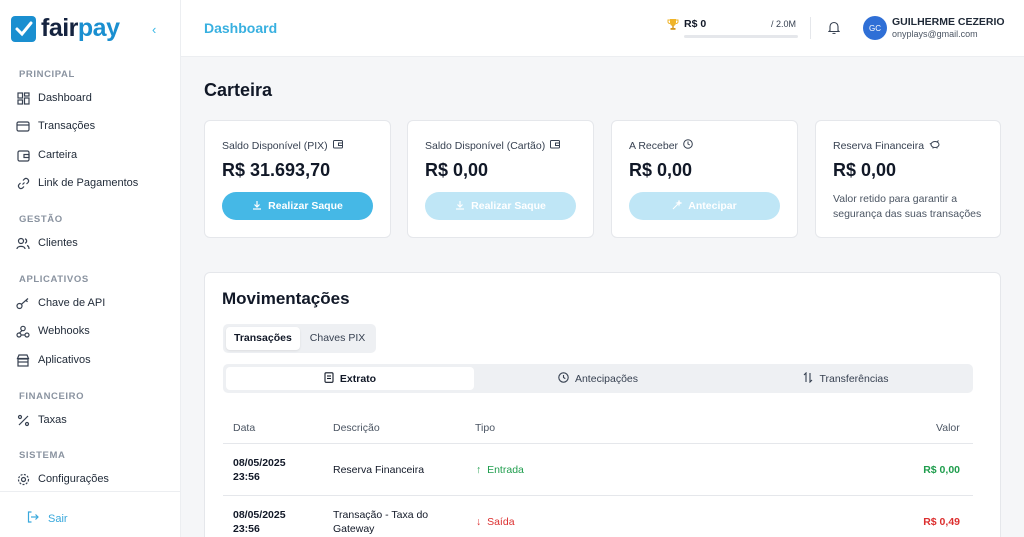 The width and height of the screenshot is (1024, 537). What do you see at coordinates (941, 470) in the screenshot?
I see `row-value: R$ 0,00` at bounding box center [941, 470].